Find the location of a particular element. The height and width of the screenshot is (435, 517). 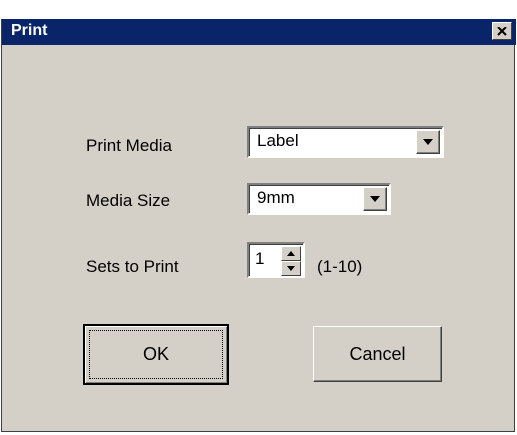

arrow-down-icon is located at coordinates (291, 268).